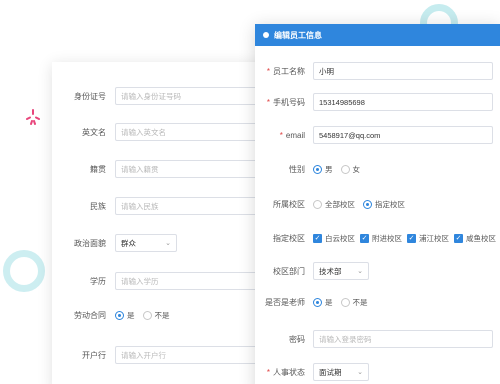 Image resolution: width=500 pixels, height=384 pixels. Describe the element at coordinates (312, 271) in the screenshot. I see `department-row: 校区部门 技术部 ⌄` at that location.